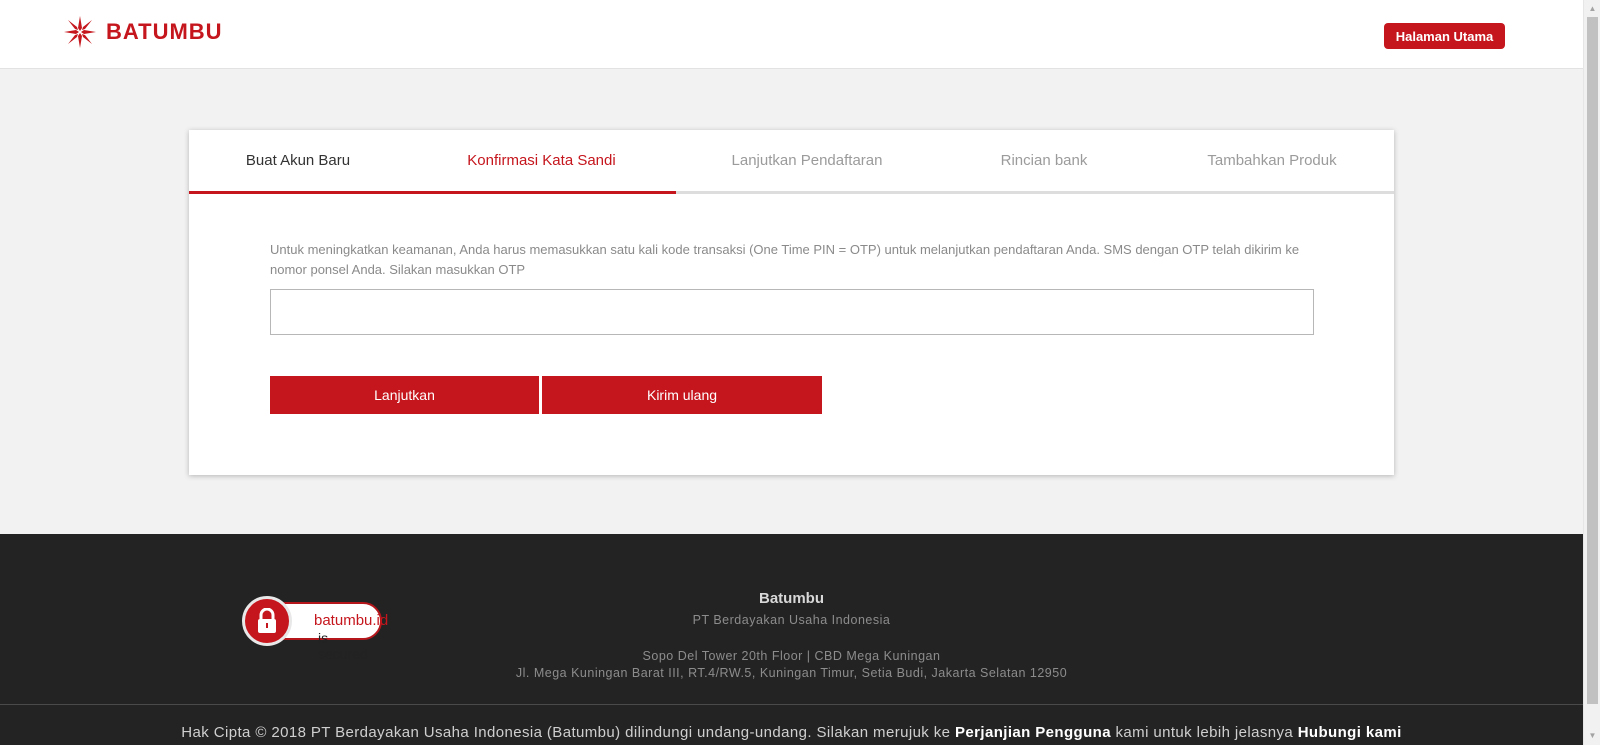 The image size is (1600, 745). What do you see at coordinates (791, 34) in the screenshot?
I see `header: BATUMBU Halaman Utama` at bounding box center [791, 34].